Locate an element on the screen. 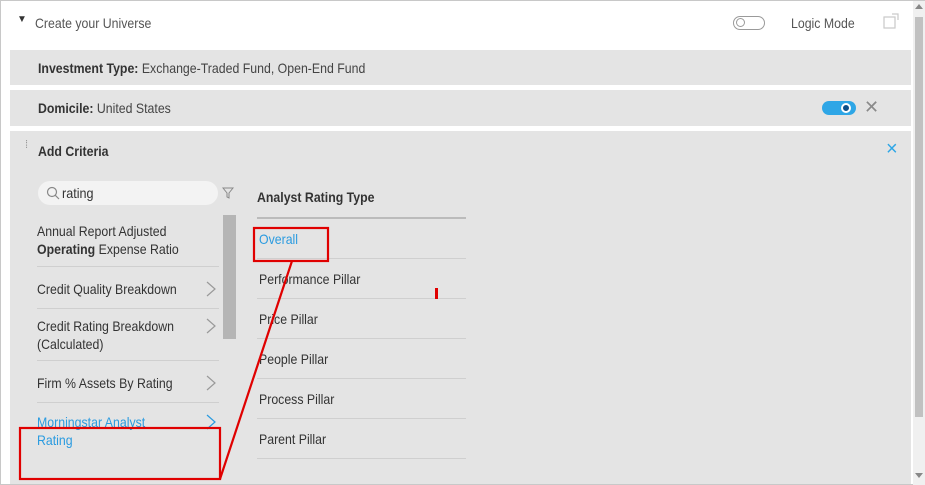 The image size is (925, 485). filter-name: Investment Type: is located at coordinates (88, 68).